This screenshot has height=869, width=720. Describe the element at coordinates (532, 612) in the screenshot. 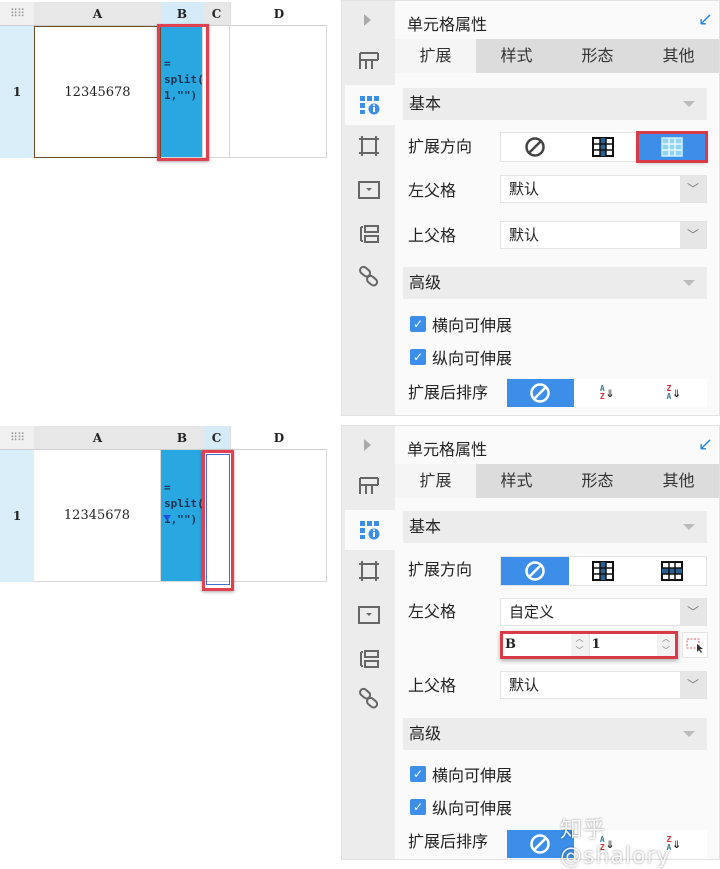

I see `left-parent-value: 自定义` at that location.